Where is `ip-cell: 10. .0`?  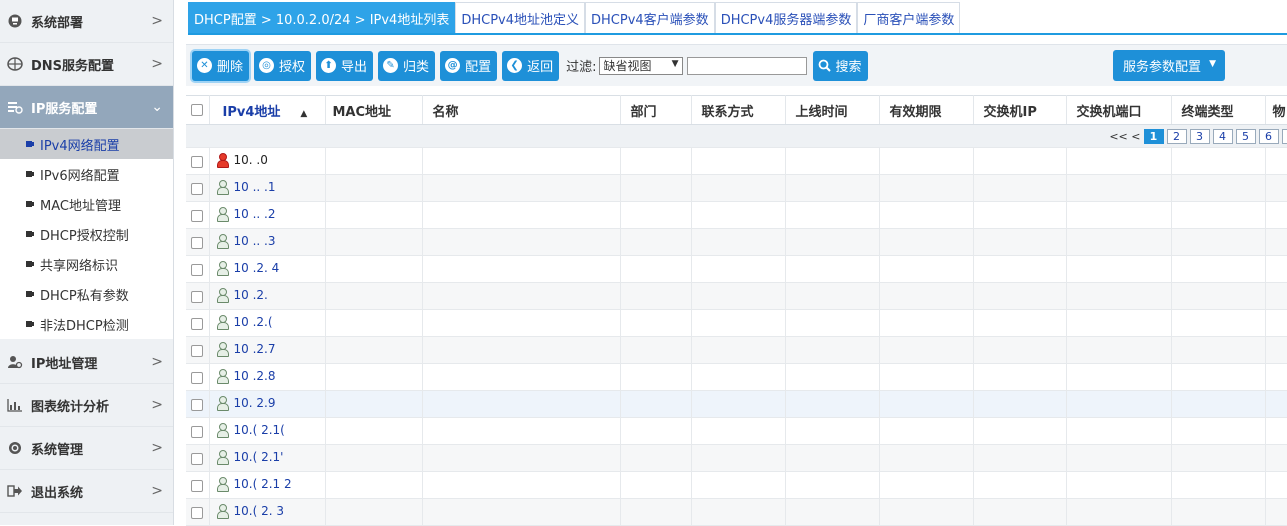 ip-cell: 10. .0 is located at coordinates (267, 161).